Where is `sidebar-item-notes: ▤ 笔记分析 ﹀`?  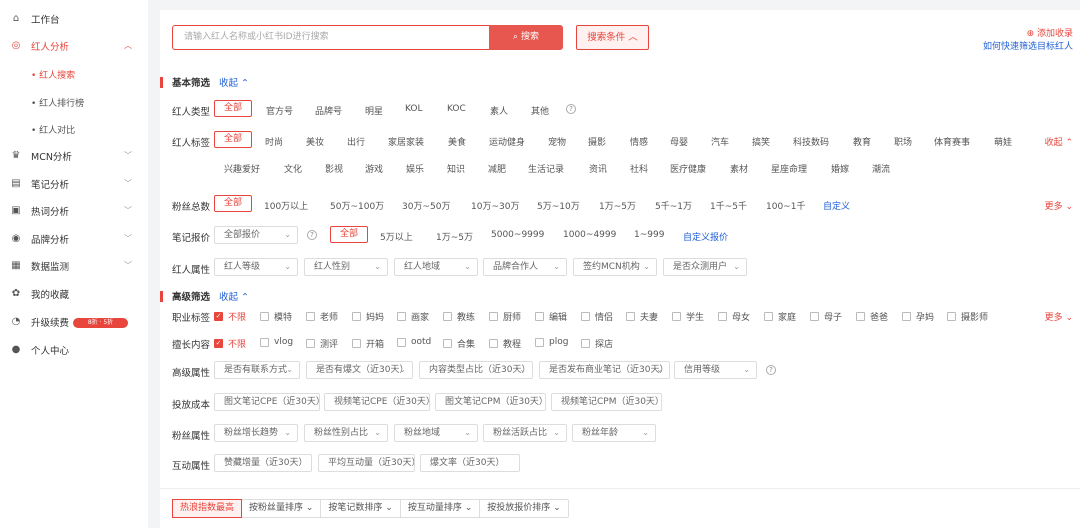 sidebar-item-notes: ▤ 笔记分析 ﹀ is located at coordinates (74, 183).